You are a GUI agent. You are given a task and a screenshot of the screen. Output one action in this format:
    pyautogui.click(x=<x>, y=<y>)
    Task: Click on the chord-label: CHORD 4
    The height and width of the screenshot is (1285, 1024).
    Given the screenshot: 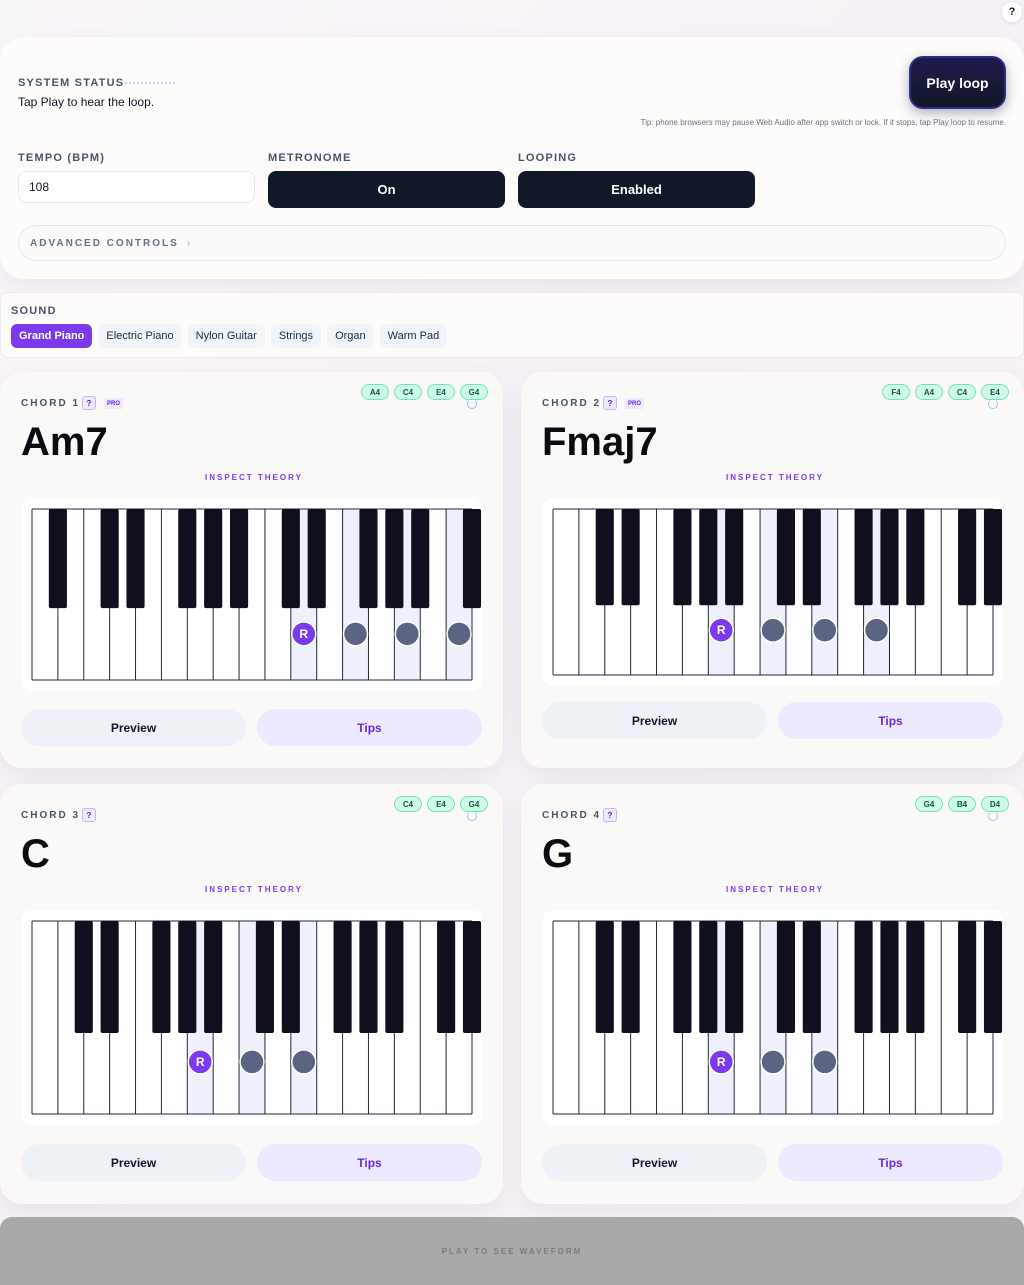 What is the action you would take?
    pyautogui.click(x=572, y=815)
    